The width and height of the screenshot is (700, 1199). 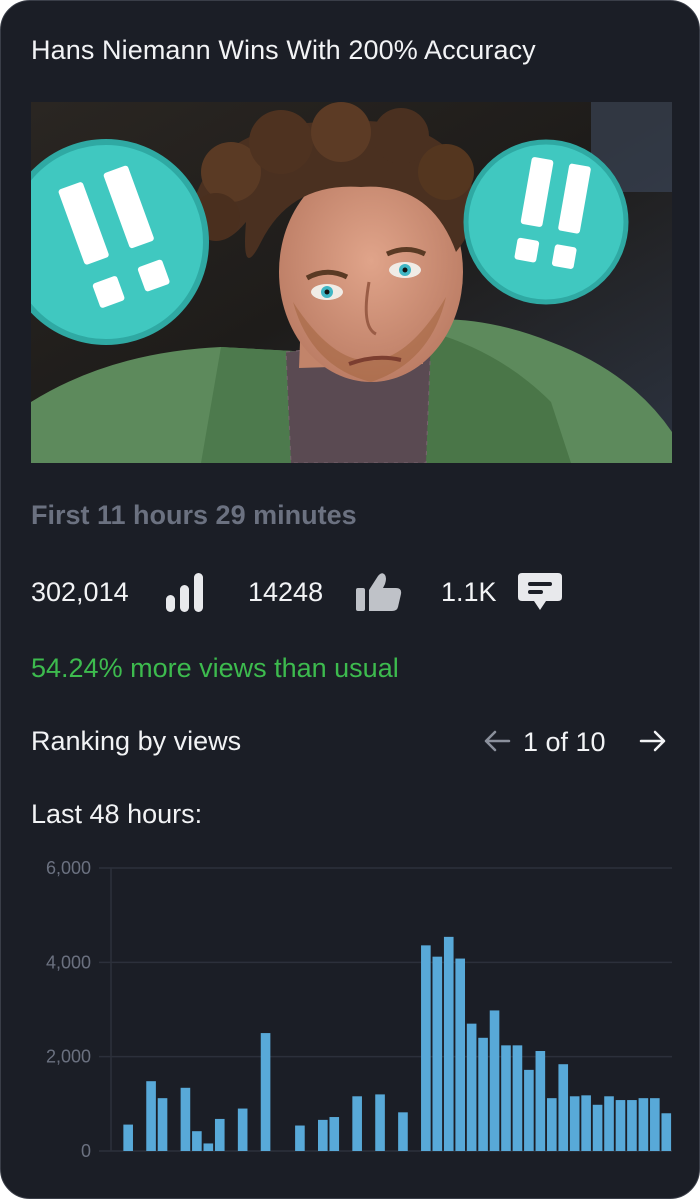 I want to click on arrow-right-icon, so click(x=653, y=741).